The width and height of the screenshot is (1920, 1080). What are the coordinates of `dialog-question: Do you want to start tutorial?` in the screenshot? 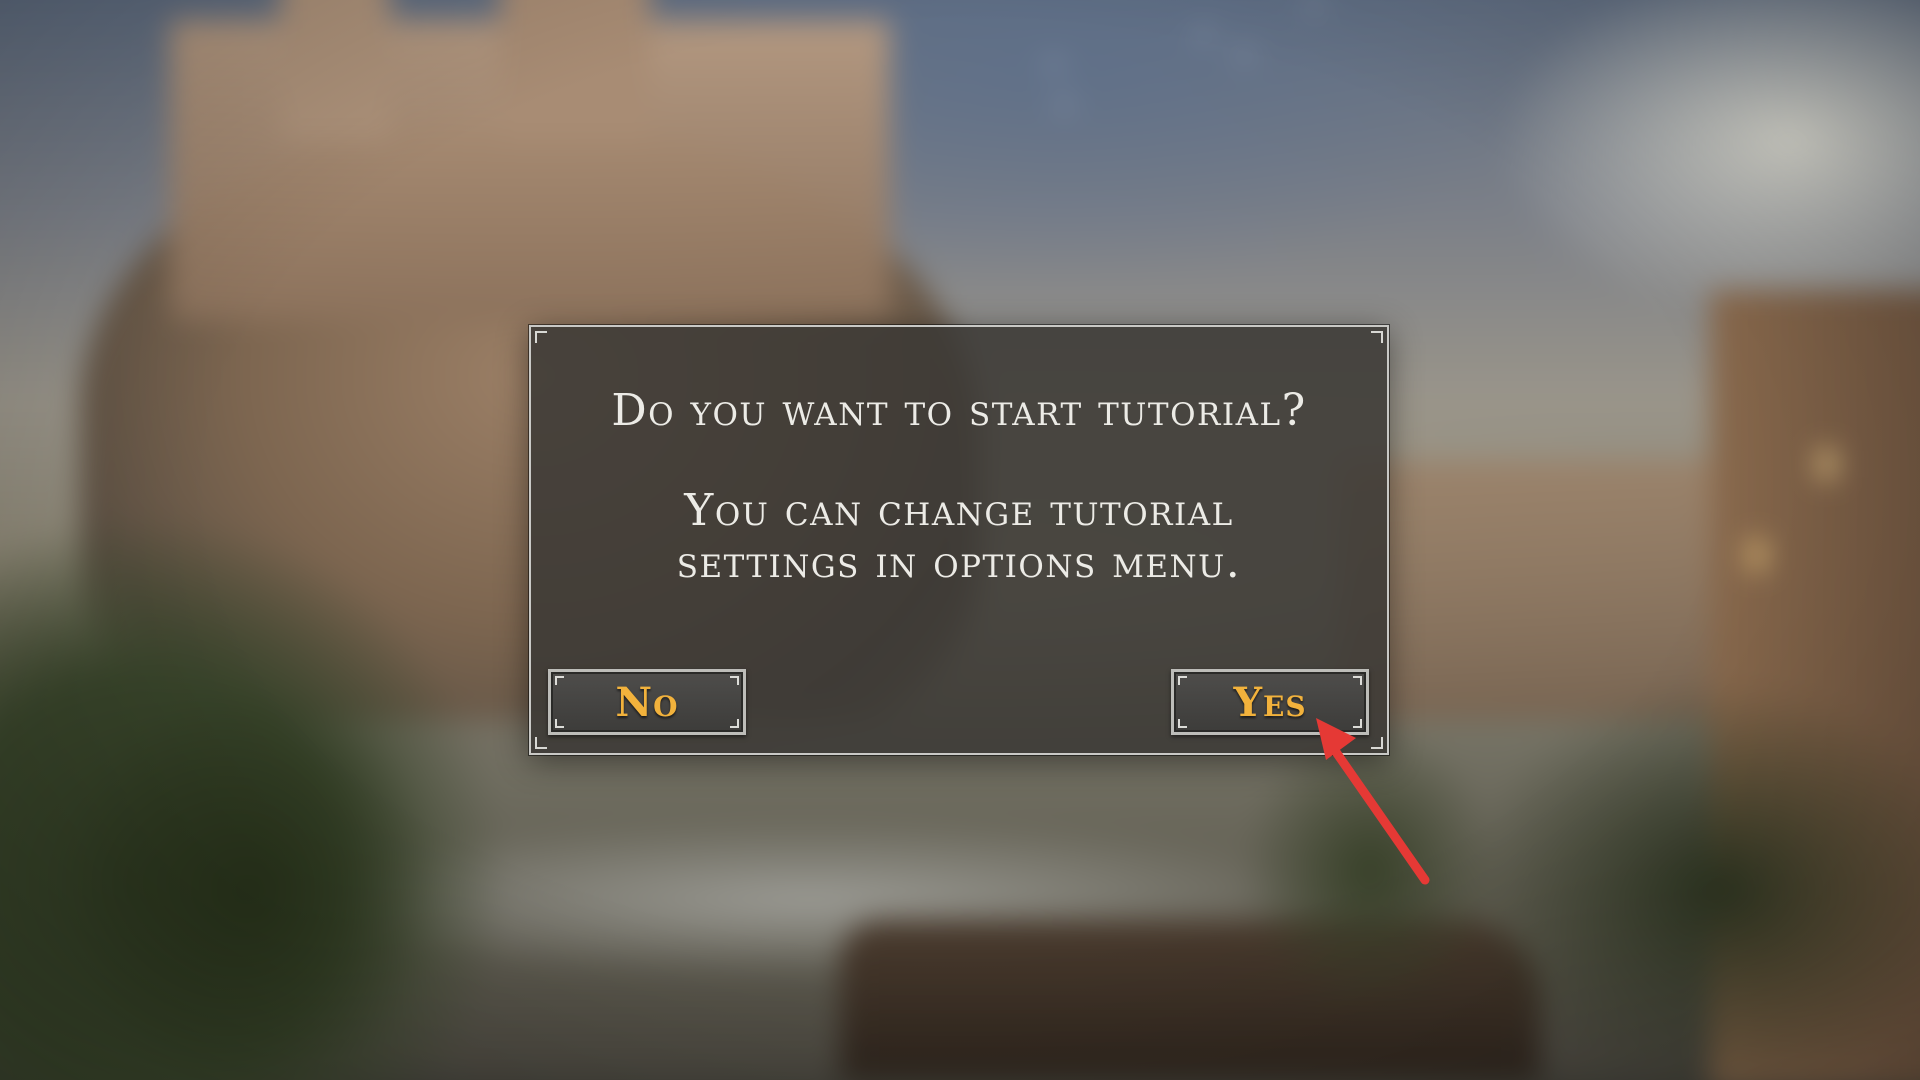 It's located at (959, 410).